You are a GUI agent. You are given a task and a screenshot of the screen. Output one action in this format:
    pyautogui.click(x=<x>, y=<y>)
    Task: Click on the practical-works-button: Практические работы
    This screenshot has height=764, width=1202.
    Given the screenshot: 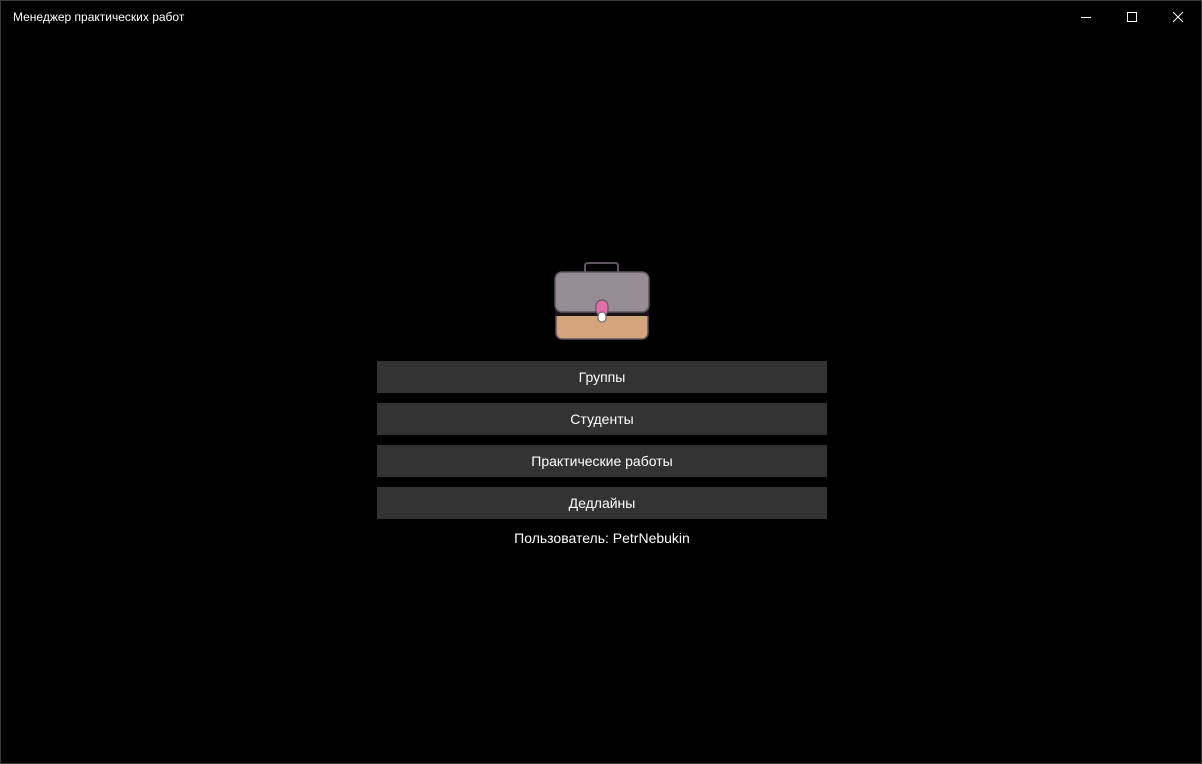 What is the action you would take?
    pyautogui.click(x=602, y=461)
    